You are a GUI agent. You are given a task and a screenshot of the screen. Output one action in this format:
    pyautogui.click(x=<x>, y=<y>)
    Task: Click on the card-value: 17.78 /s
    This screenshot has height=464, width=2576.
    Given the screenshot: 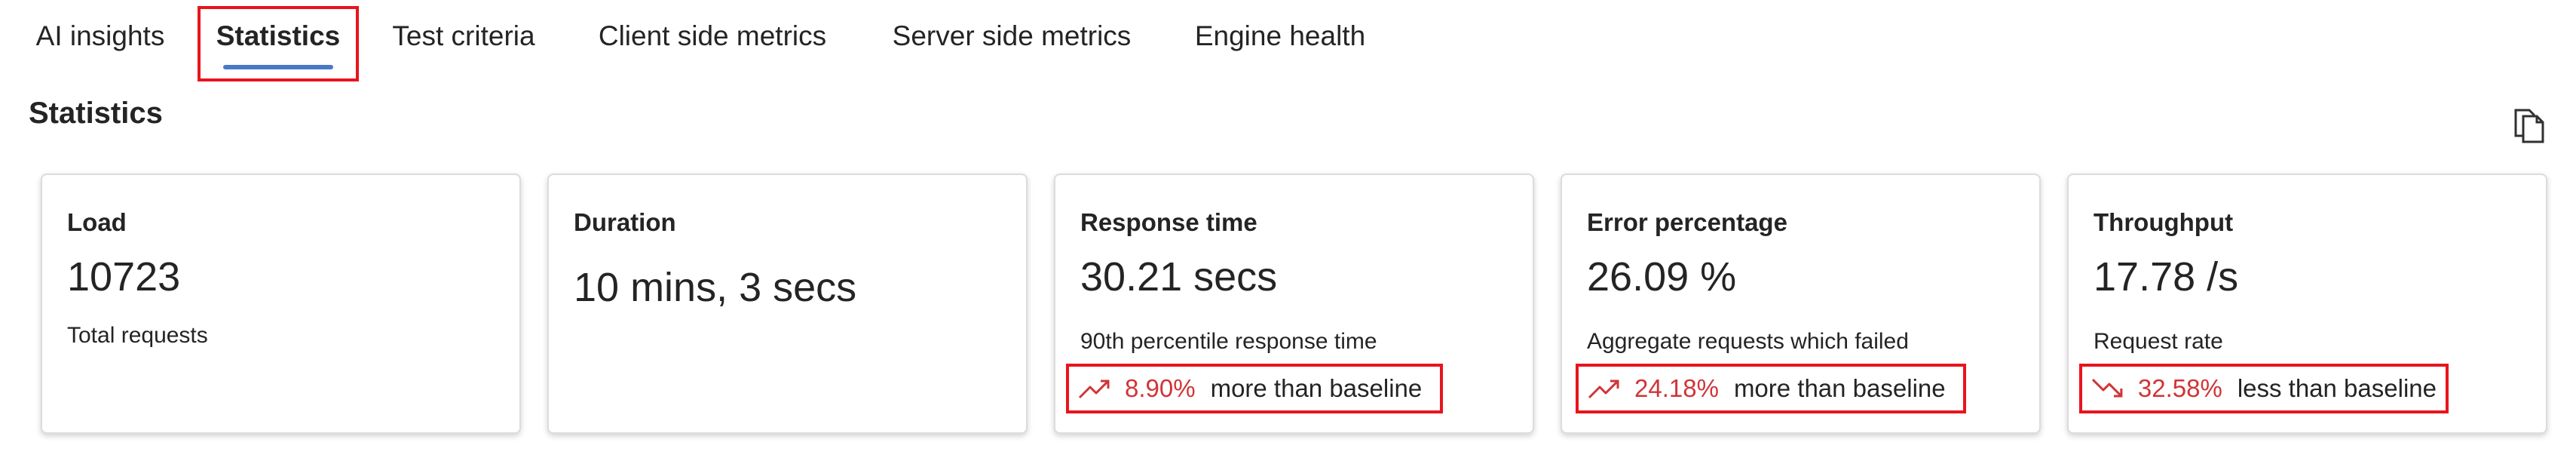 What is the action you would take?
    pyautogui.click(x=2166, y=277)
    